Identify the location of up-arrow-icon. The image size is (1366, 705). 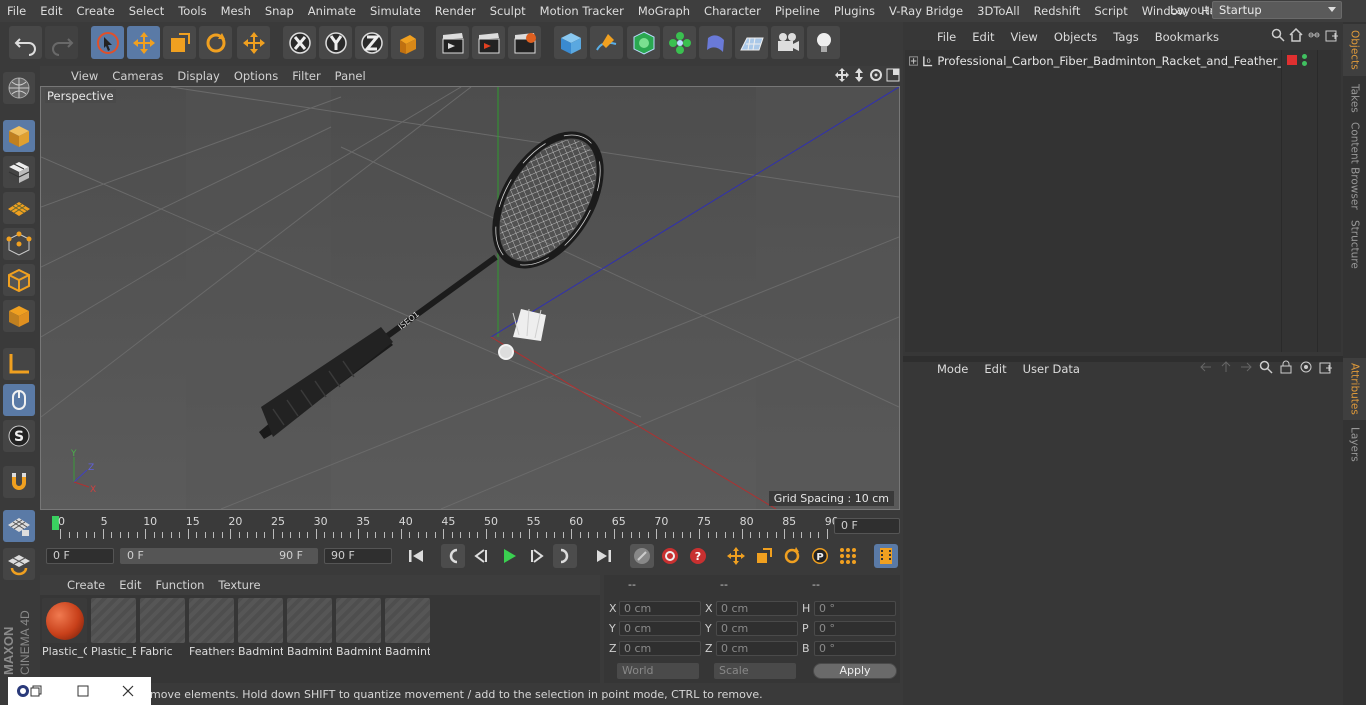
(1226, 367).